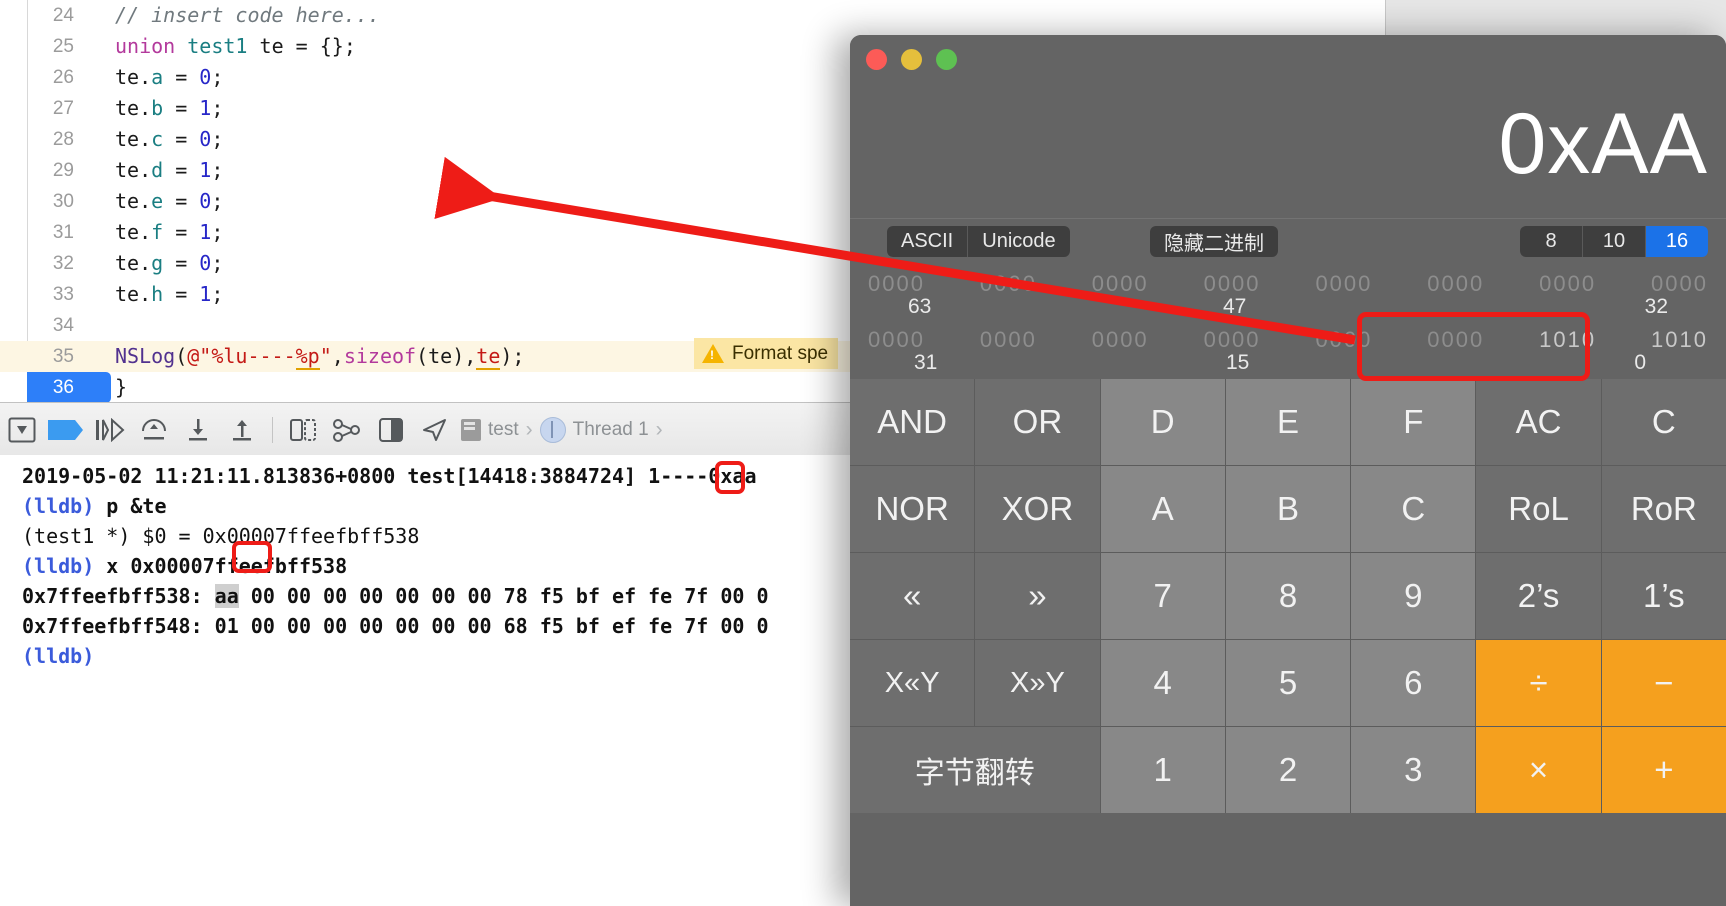 The width and height of the screenshot is (1726, 906). What do you see at coordinates (1238, 362) in the screenshot?
I see `bit-label: 15` at bounding box center [1238, 362].